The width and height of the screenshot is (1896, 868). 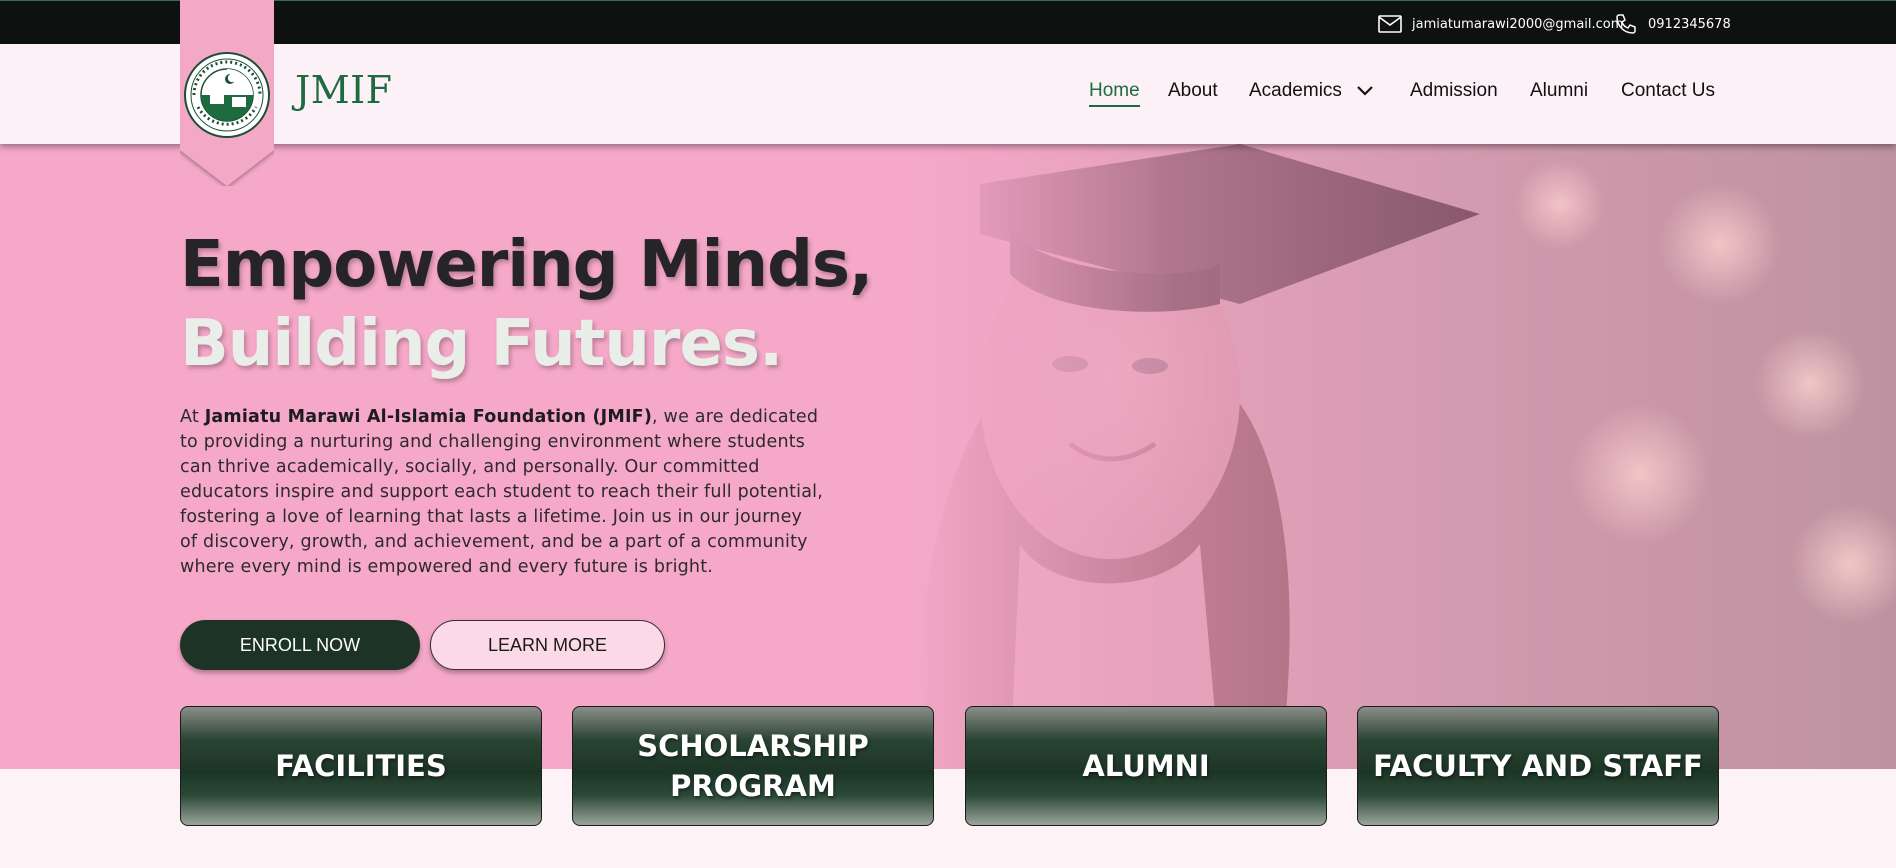 I want to click on email-contact: jamiatumarawi2000@gmail.com, so click(x=1500, y=24).